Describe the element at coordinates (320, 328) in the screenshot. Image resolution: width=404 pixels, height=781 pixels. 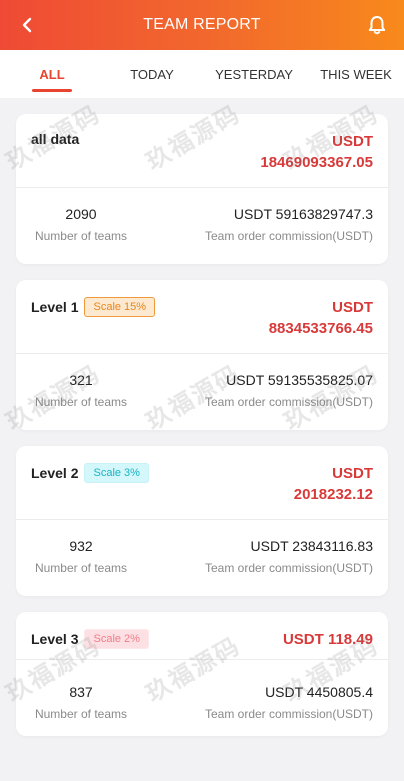
I see `amount-value: 8834533766.45` at that location.